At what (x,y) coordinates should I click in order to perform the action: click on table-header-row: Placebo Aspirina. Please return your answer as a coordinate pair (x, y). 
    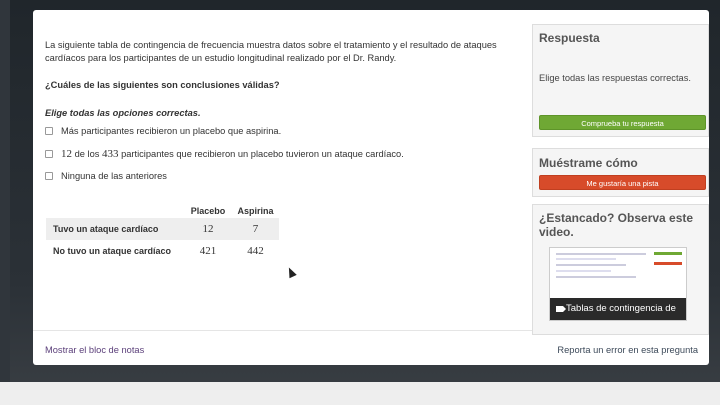
    Looking at the image, I should click on (162, 211).